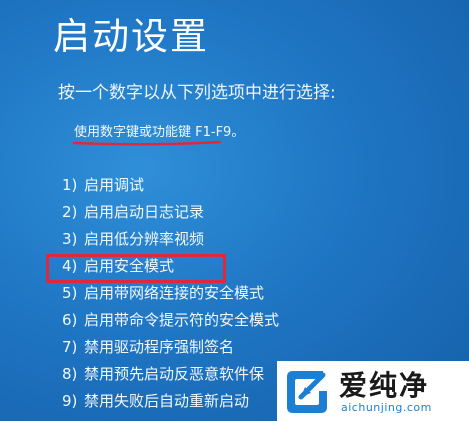  What do you see at coordinates (197, 93) in the screenshot?
I see `selection-prompt: 按一个数字以从下列选项中进行选择:` at bounding box center [197, 93].